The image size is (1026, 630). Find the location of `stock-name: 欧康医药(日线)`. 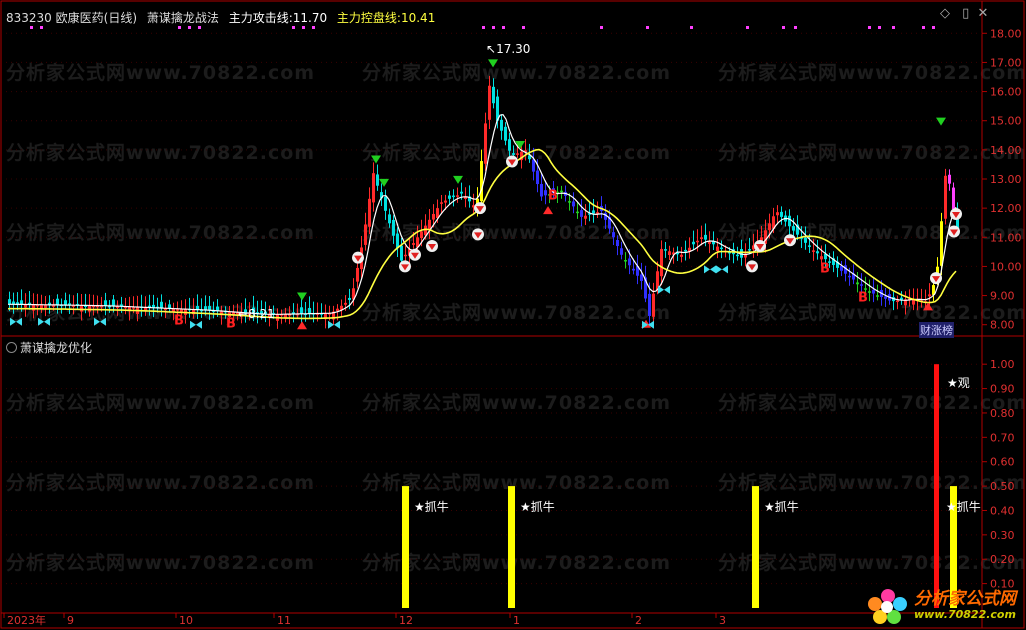

stock-name: 欧康医药(日线) is located at coordinates (96, 18).